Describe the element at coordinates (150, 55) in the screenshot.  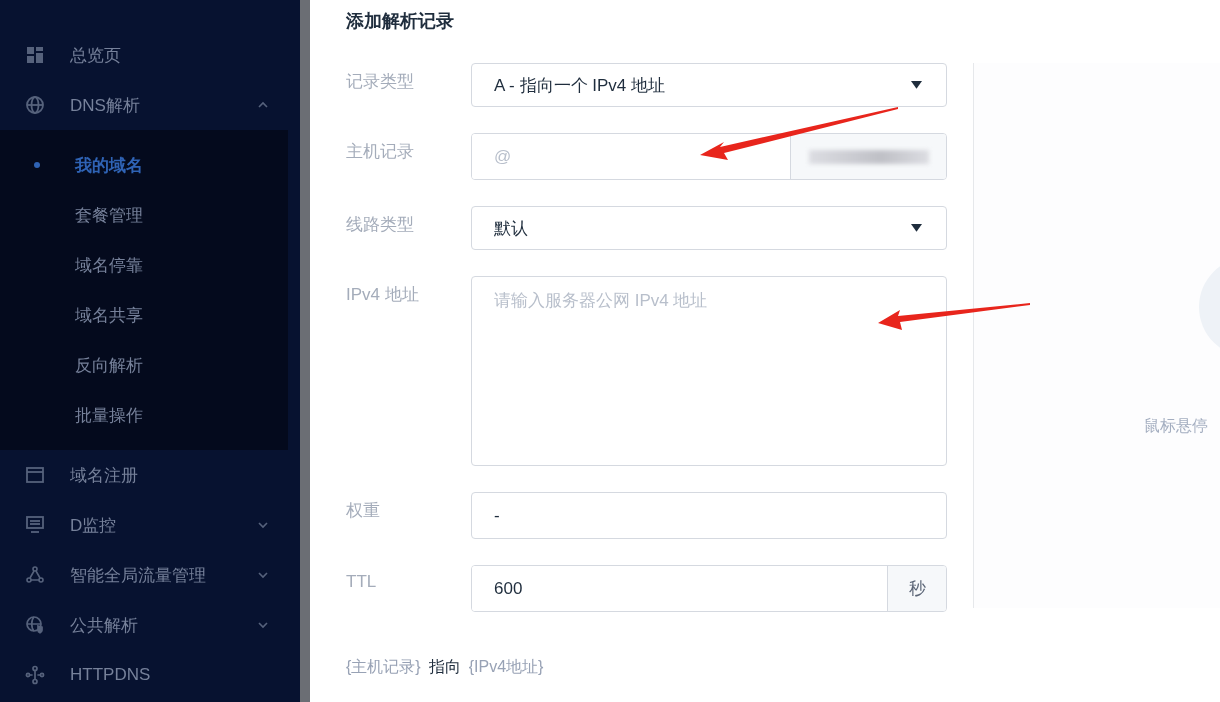
I see `menu-item: 总览页` at that location.